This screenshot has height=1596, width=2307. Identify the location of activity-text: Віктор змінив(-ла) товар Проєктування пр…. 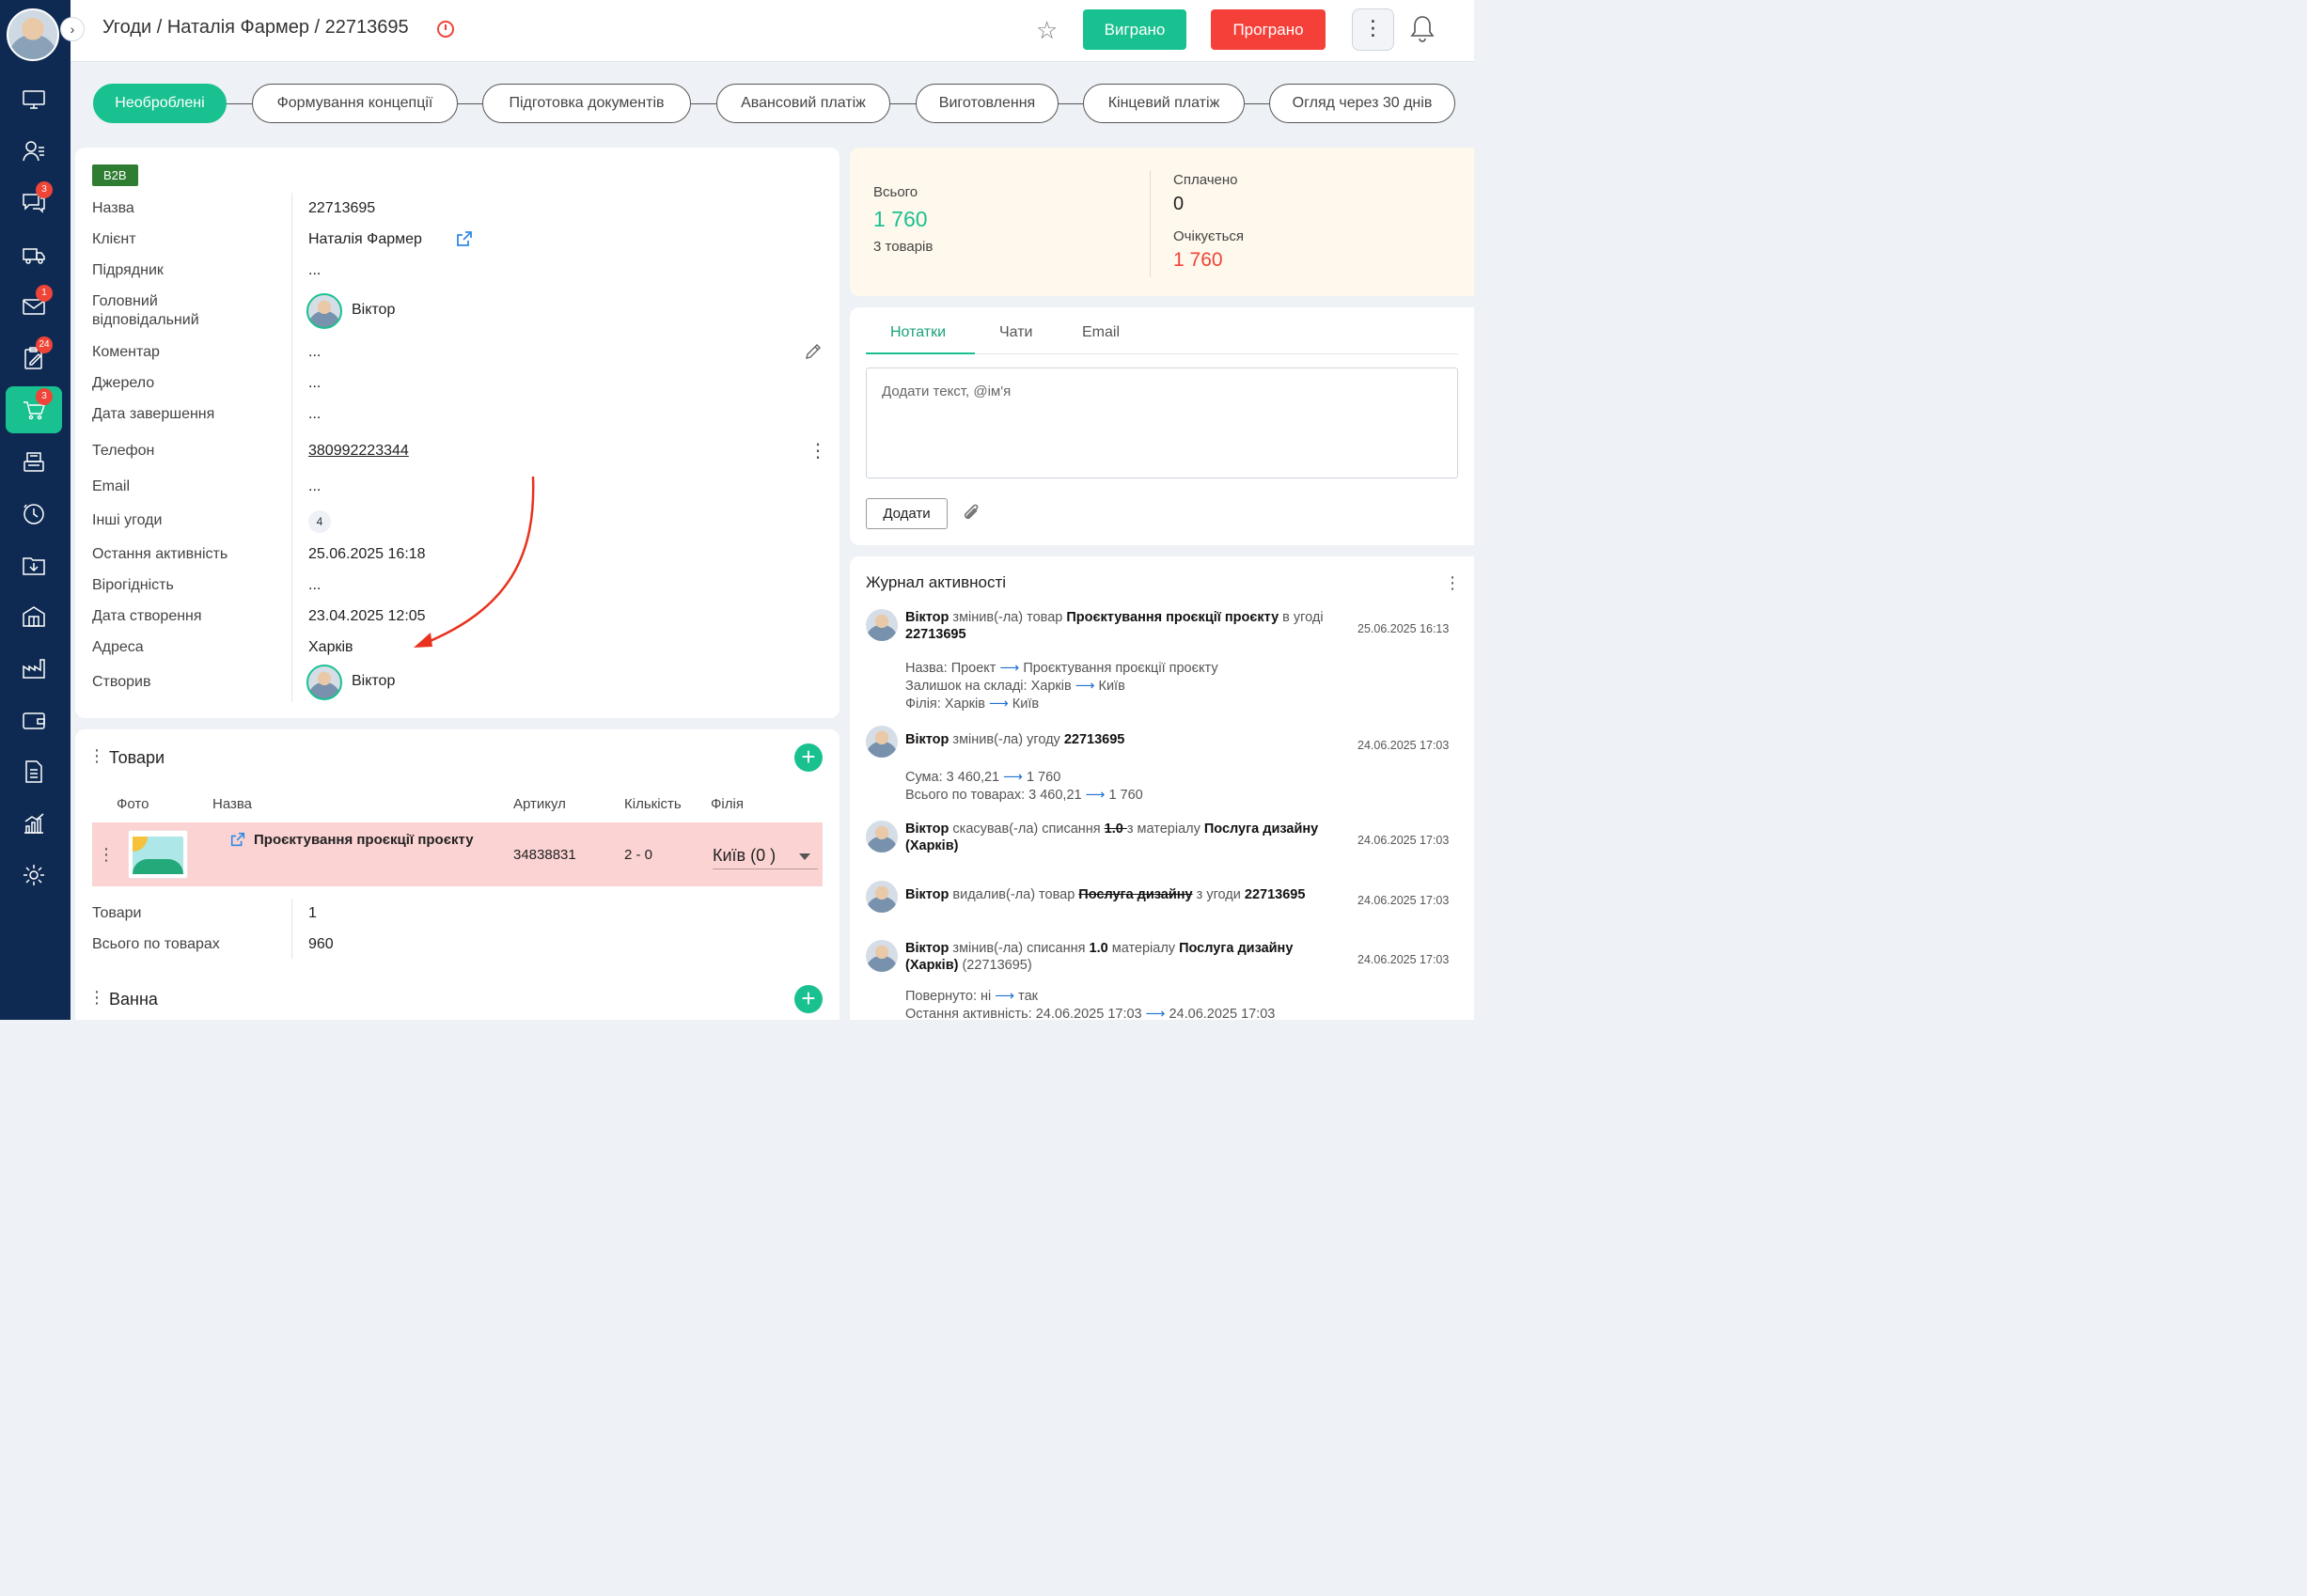
(1114, 626).